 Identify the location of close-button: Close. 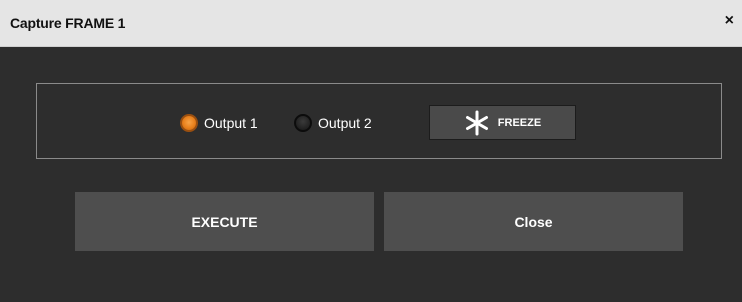
(533, 221).